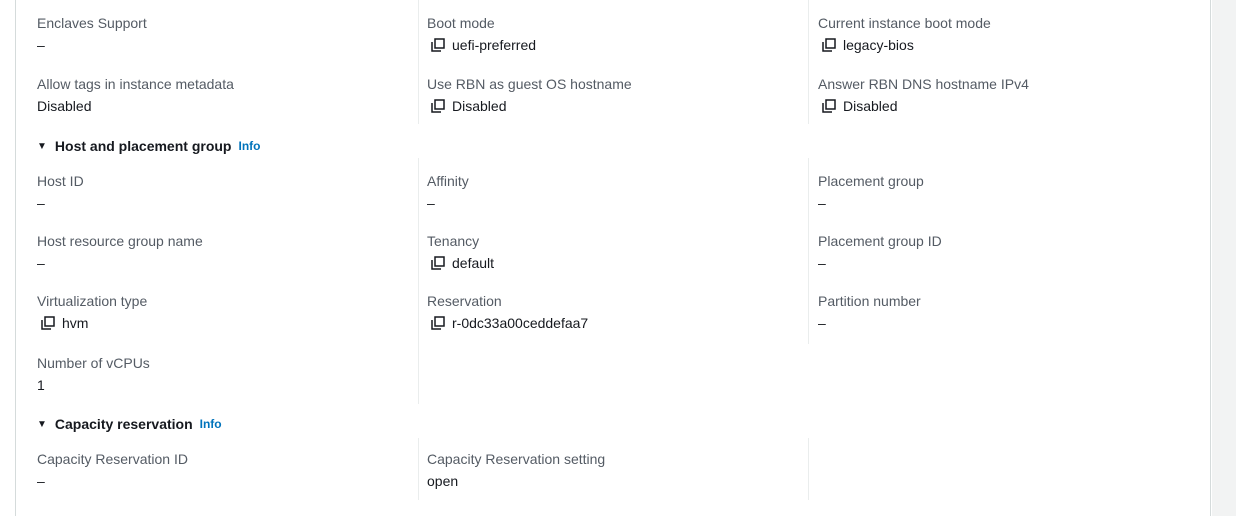 The image size is (1236, 516). I want to click on tenancy-field: Tenancy default, so click(612, 252).